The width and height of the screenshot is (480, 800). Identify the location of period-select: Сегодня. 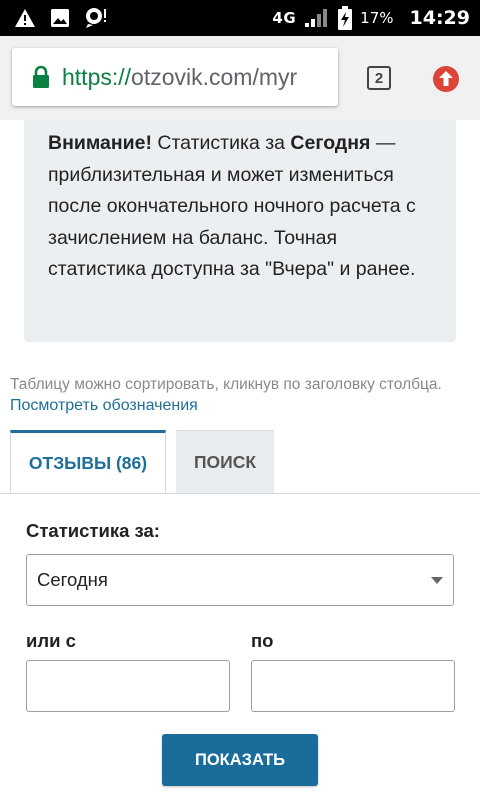
(240, 580).